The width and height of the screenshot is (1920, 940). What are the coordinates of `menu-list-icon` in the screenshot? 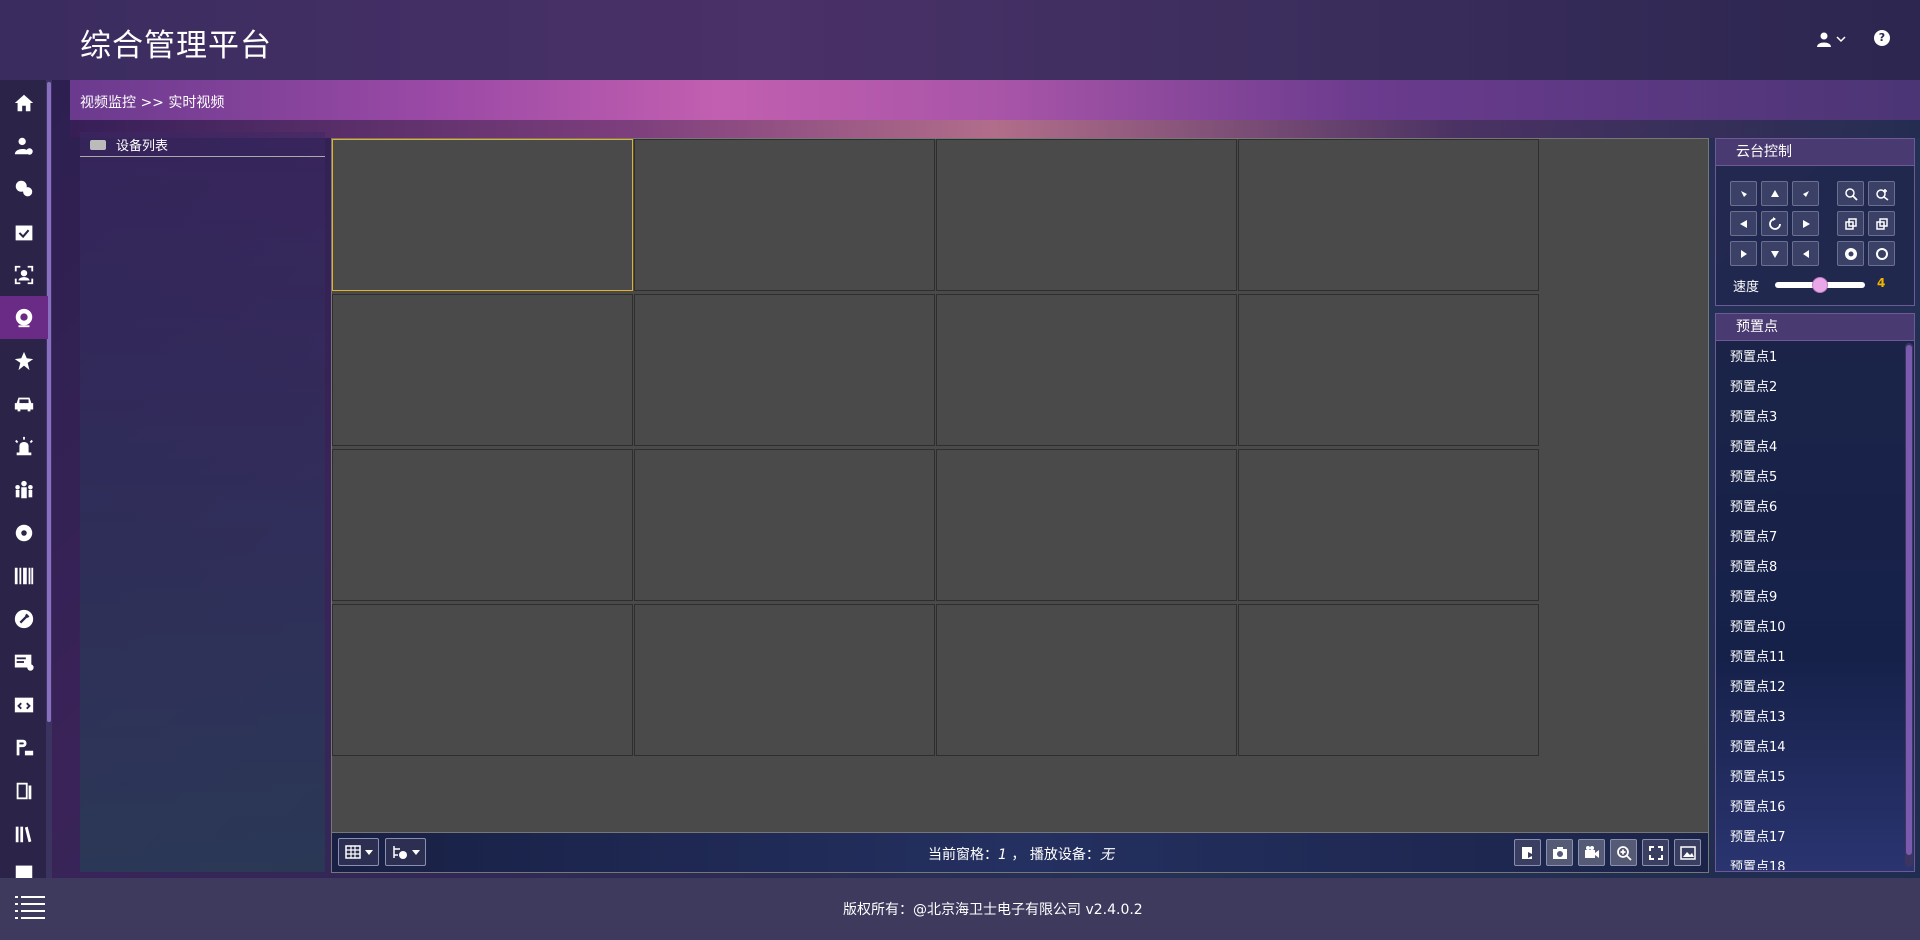 It's located at (30, 908).